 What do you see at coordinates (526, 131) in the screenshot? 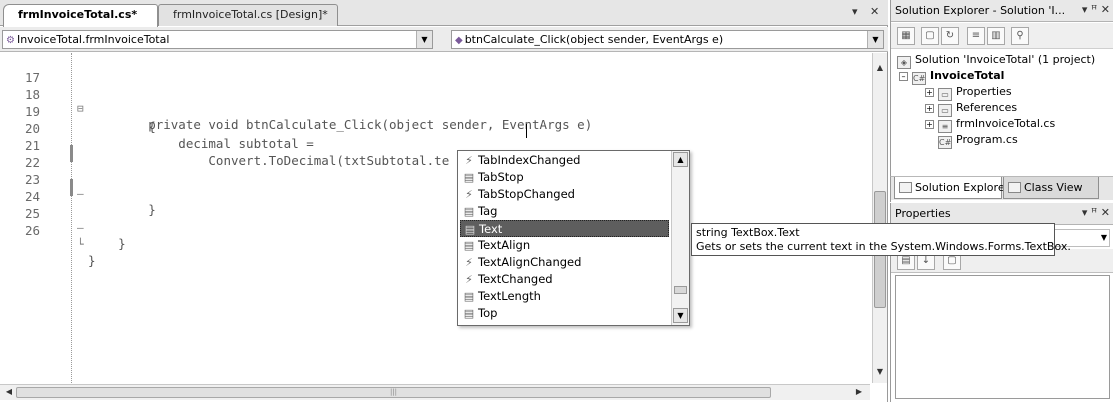
I see `text-cursor` at bounding box center [526, 131].